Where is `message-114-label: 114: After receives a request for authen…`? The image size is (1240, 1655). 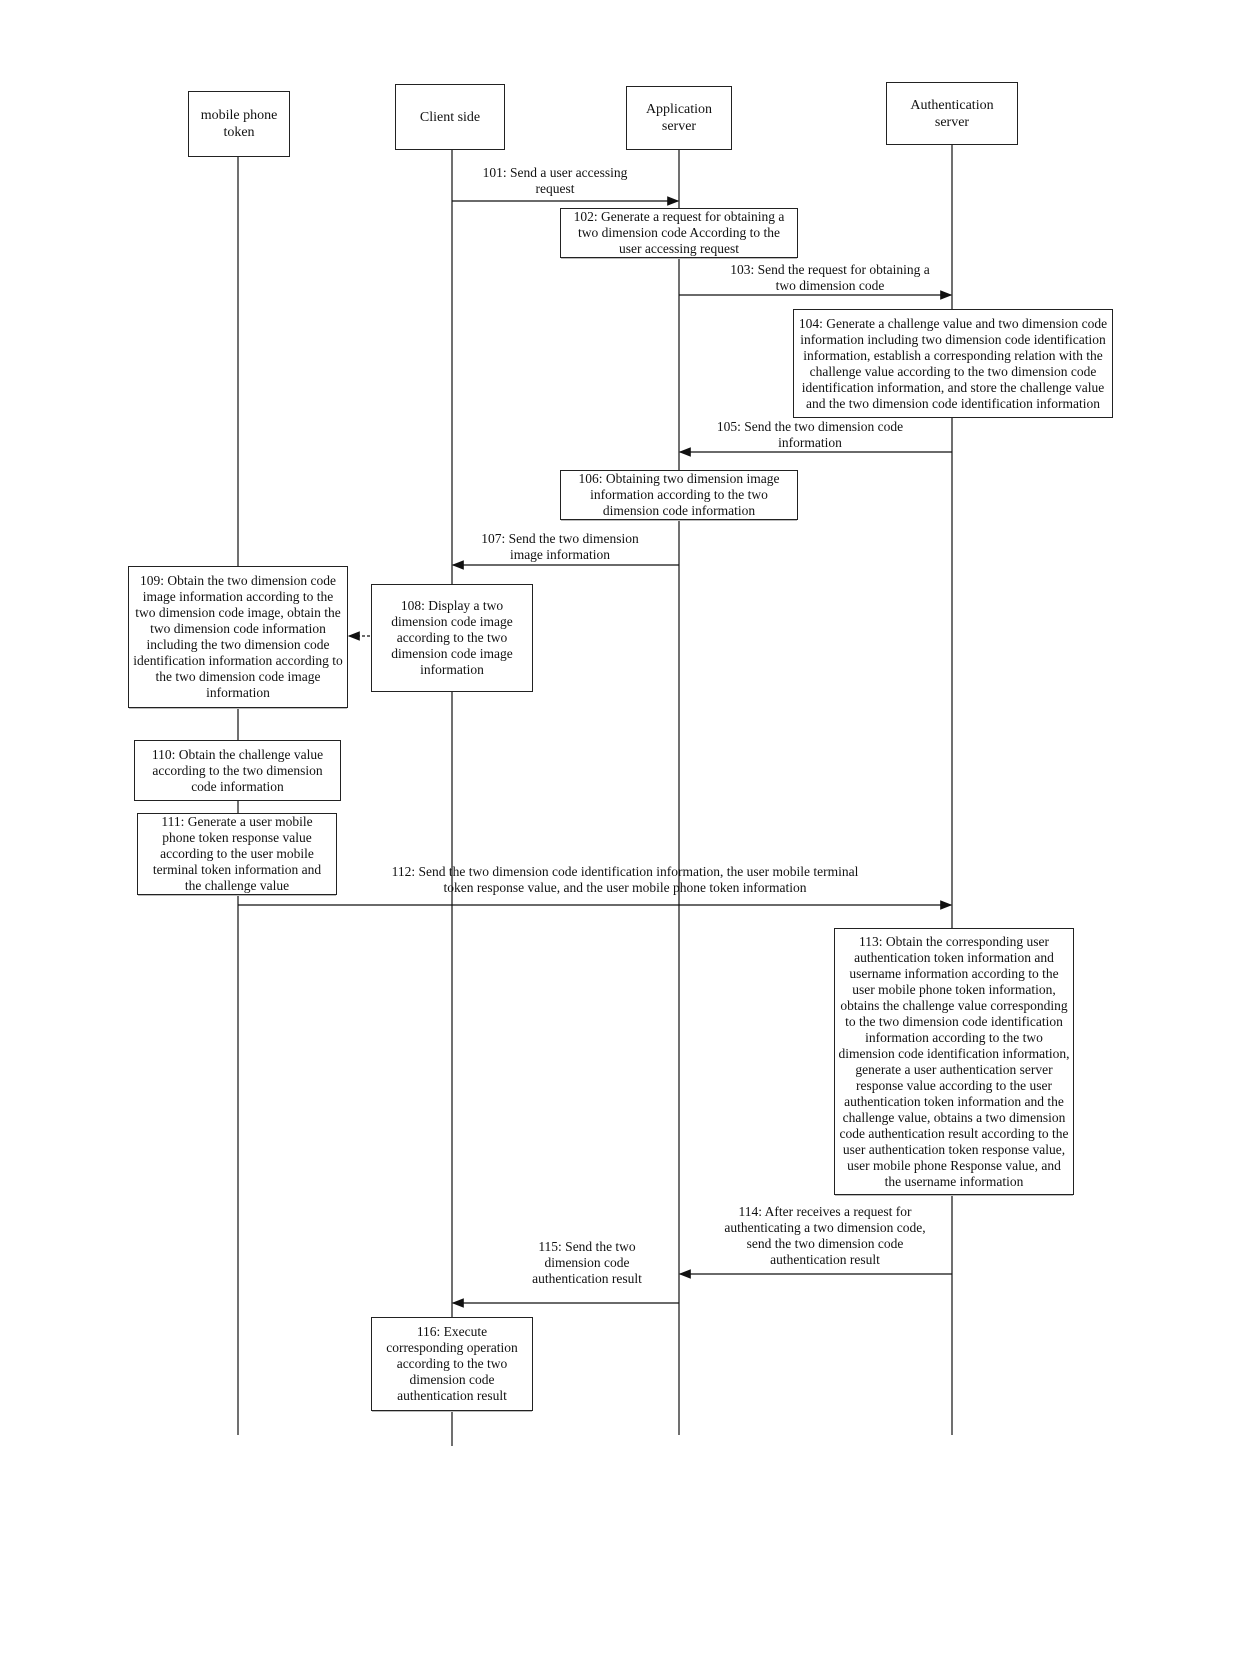 message-114-label: 114: After receives a request for authen… is located at coordinates (825, 1235).